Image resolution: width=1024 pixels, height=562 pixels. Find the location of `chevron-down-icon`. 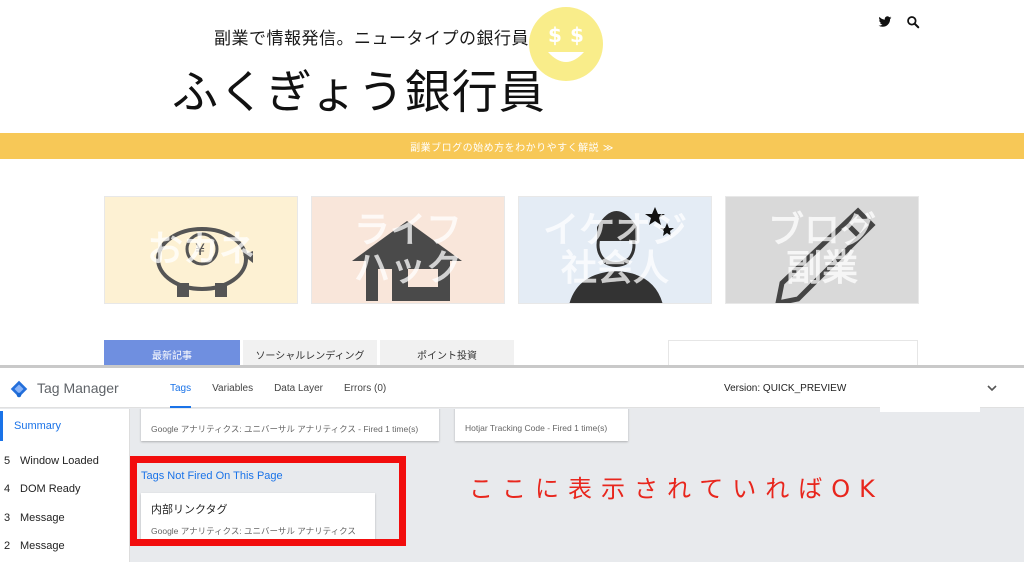

chevron-down-icon is located at coordinates (992, 388).